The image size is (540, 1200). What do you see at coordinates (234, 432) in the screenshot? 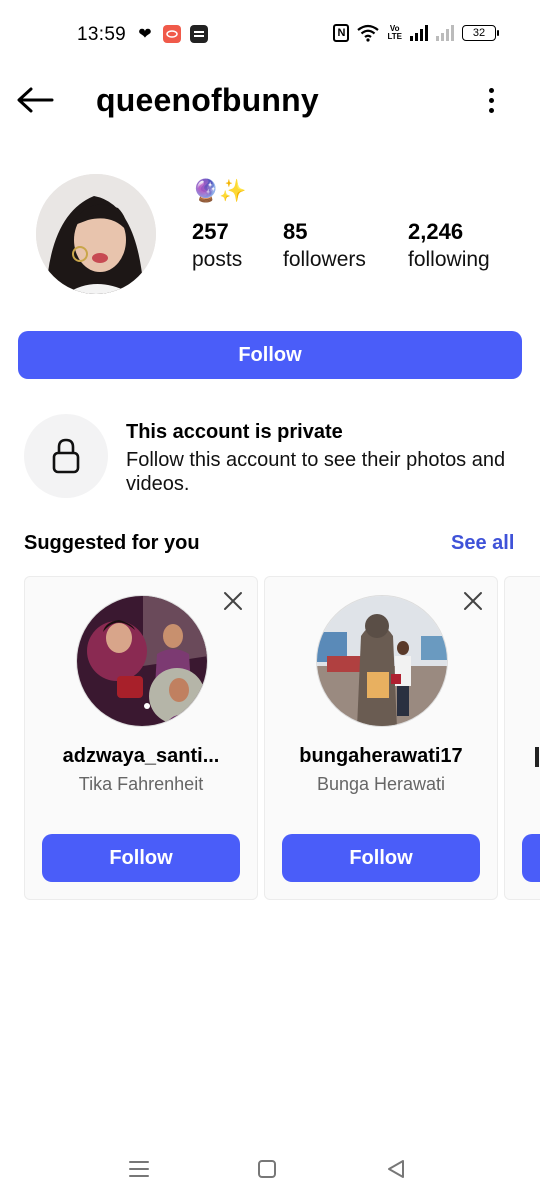
I see `private-title: This account is private` at bounding box center [234, 432].